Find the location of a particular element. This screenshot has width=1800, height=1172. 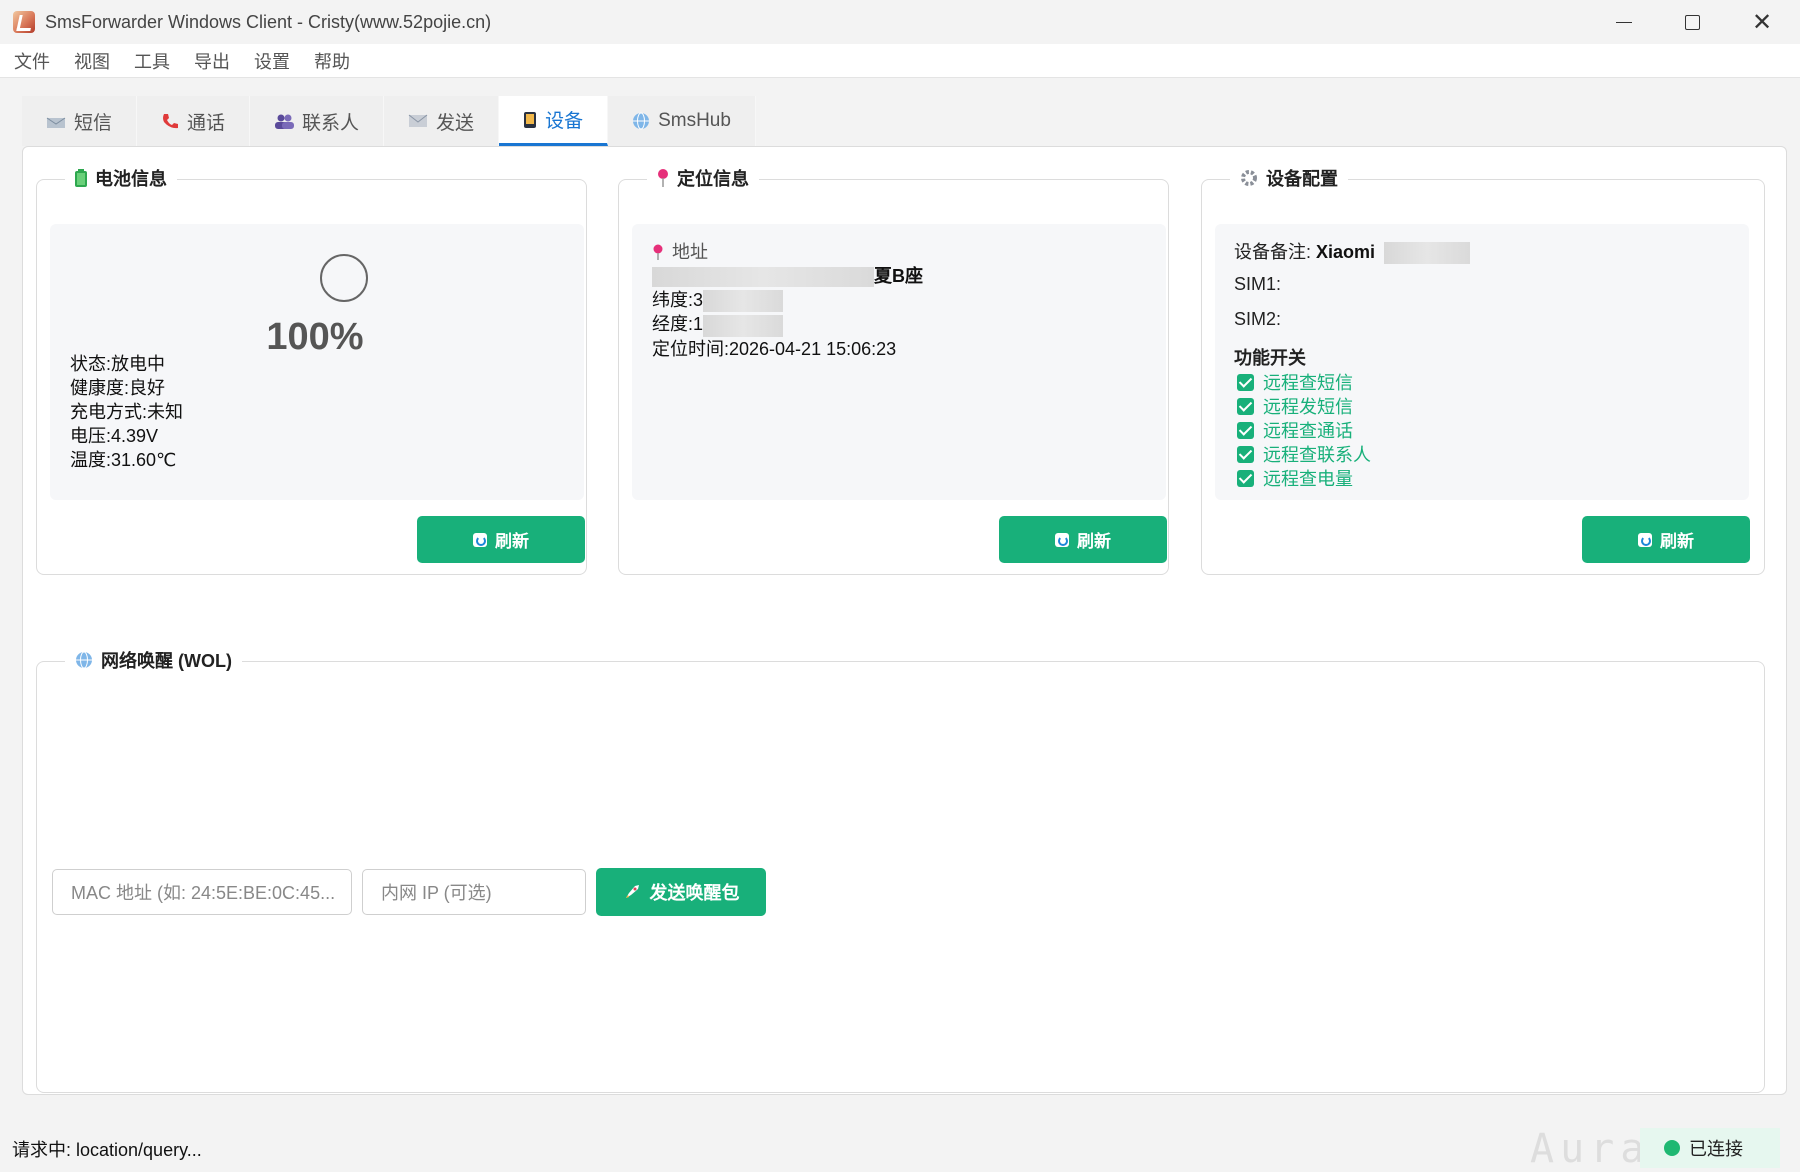

tab-send: 发送 is located at coordinates (442, 121).